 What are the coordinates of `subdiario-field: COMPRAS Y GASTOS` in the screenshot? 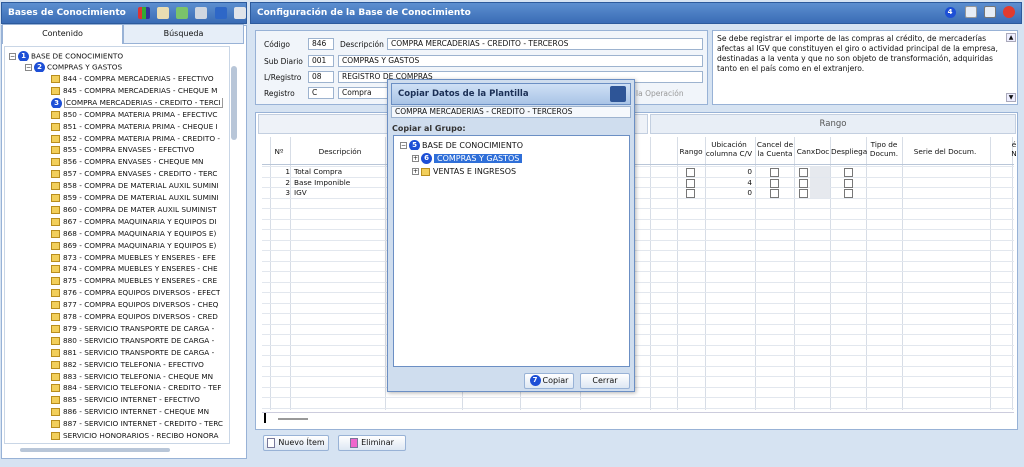 It's located at (520, 61).